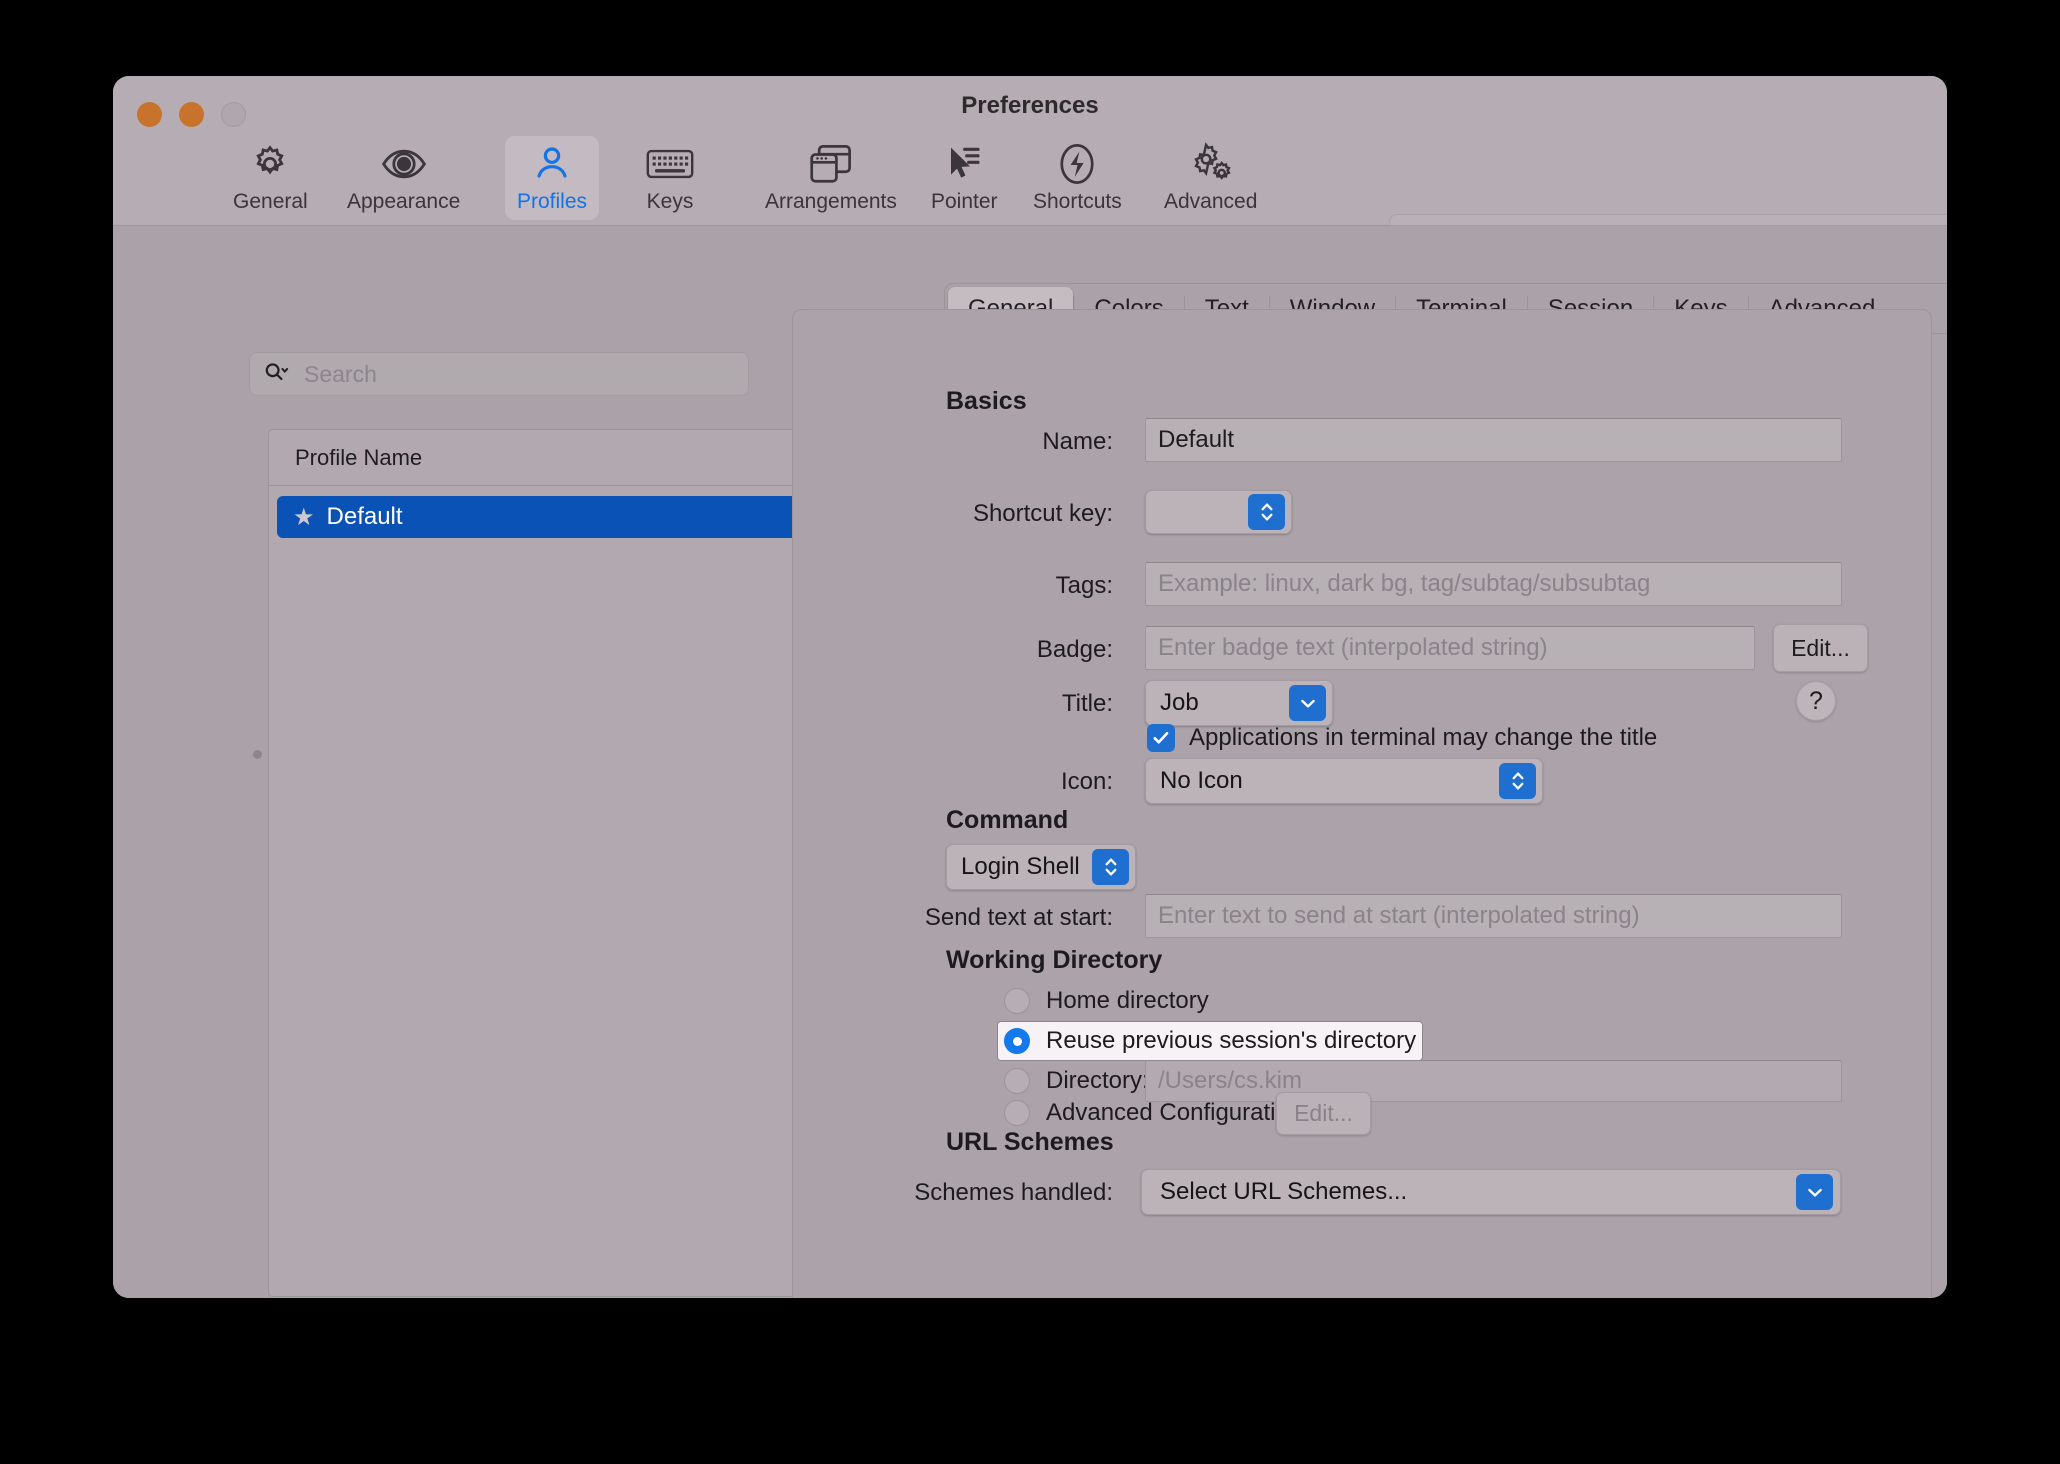 The width and height of the screenshot is (2060, 1464). I want to click on profile-row-label: Default, so click(364, 516).